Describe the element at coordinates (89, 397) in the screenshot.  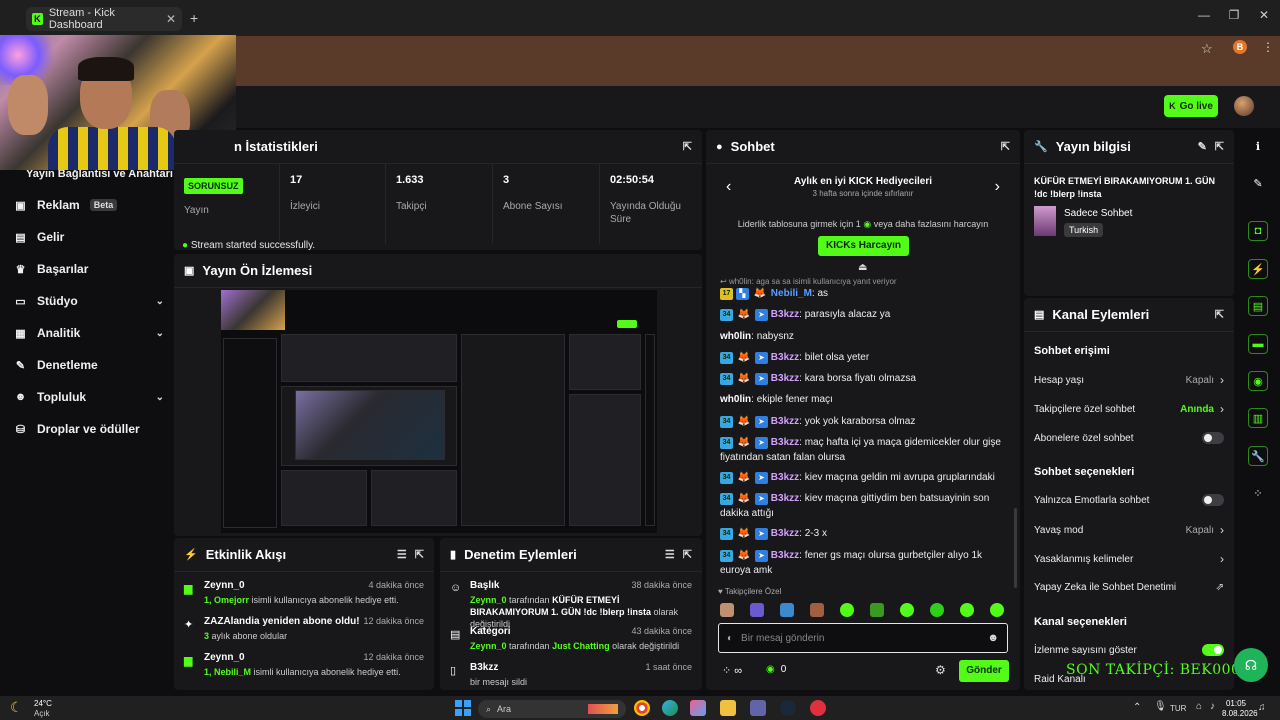
I see `sidebar-item-community: ☻ Topluluk ⌄` at that location.